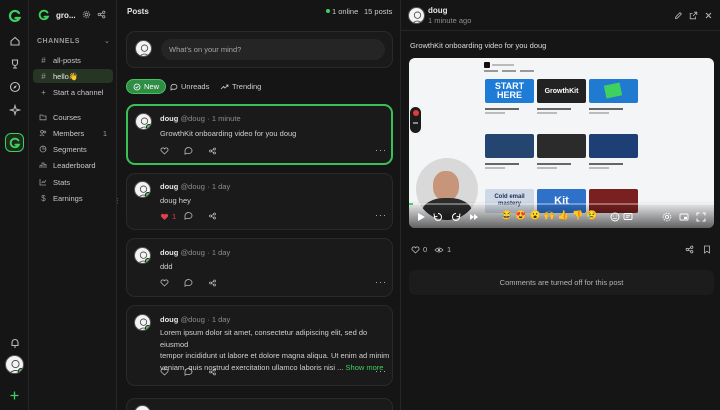  I want to click on close-icon, so click(708, 15).